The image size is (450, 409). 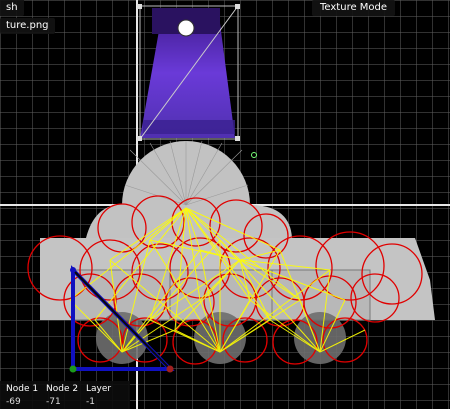 What do you see at coordinates (254, 155) in the screenshot?
I see `pivot-handle` at bounding box center [254, 155].